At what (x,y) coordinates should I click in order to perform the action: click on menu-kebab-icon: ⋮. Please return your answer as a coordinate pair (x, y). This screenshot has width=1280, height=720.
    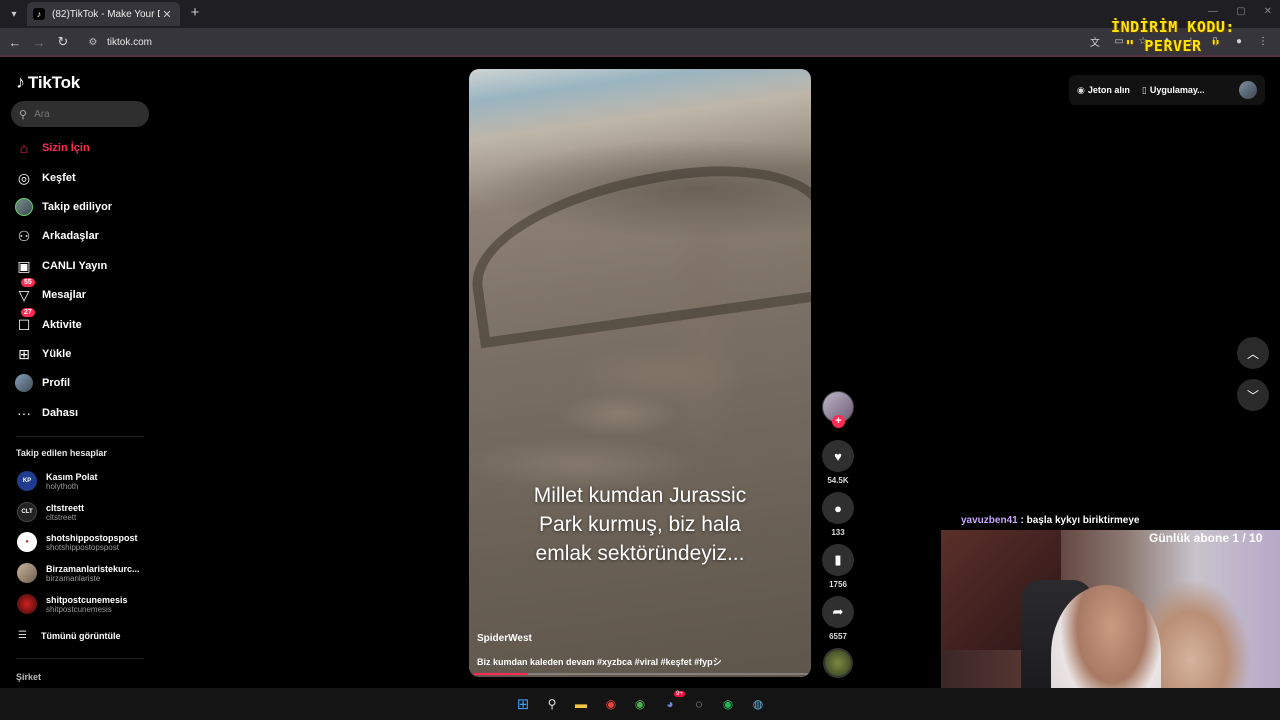
    Looking at the image, I should click on (1263, 41).